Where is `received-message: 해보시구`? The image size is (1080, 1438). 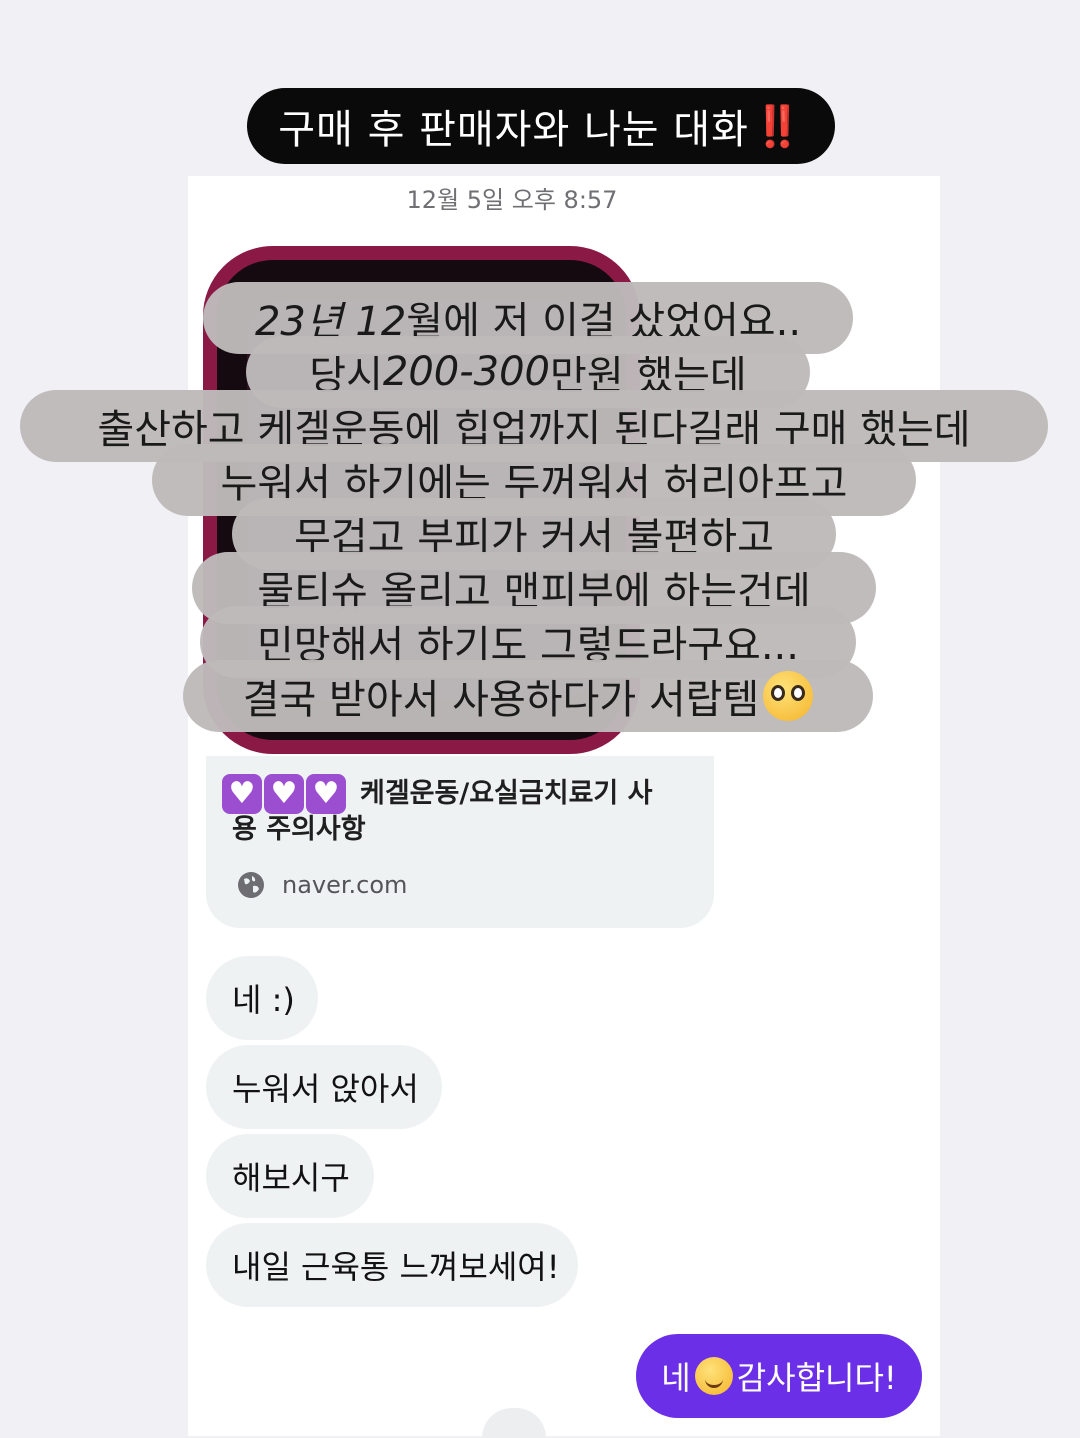 received-message: 해보시구 is located at coordinates (290, 1176).